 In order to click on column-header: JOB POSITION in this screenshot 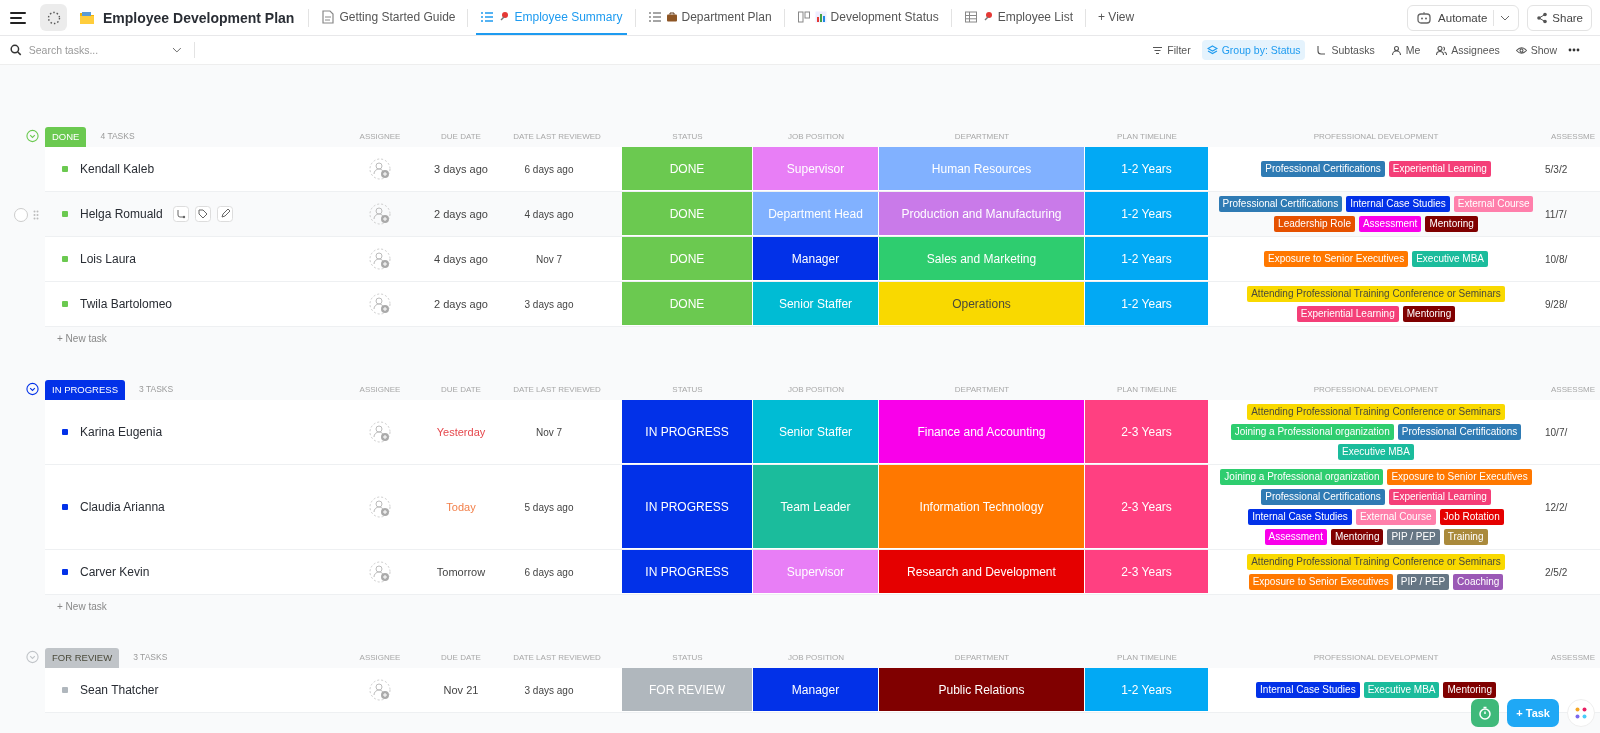, I will do `click(816, 136)`.